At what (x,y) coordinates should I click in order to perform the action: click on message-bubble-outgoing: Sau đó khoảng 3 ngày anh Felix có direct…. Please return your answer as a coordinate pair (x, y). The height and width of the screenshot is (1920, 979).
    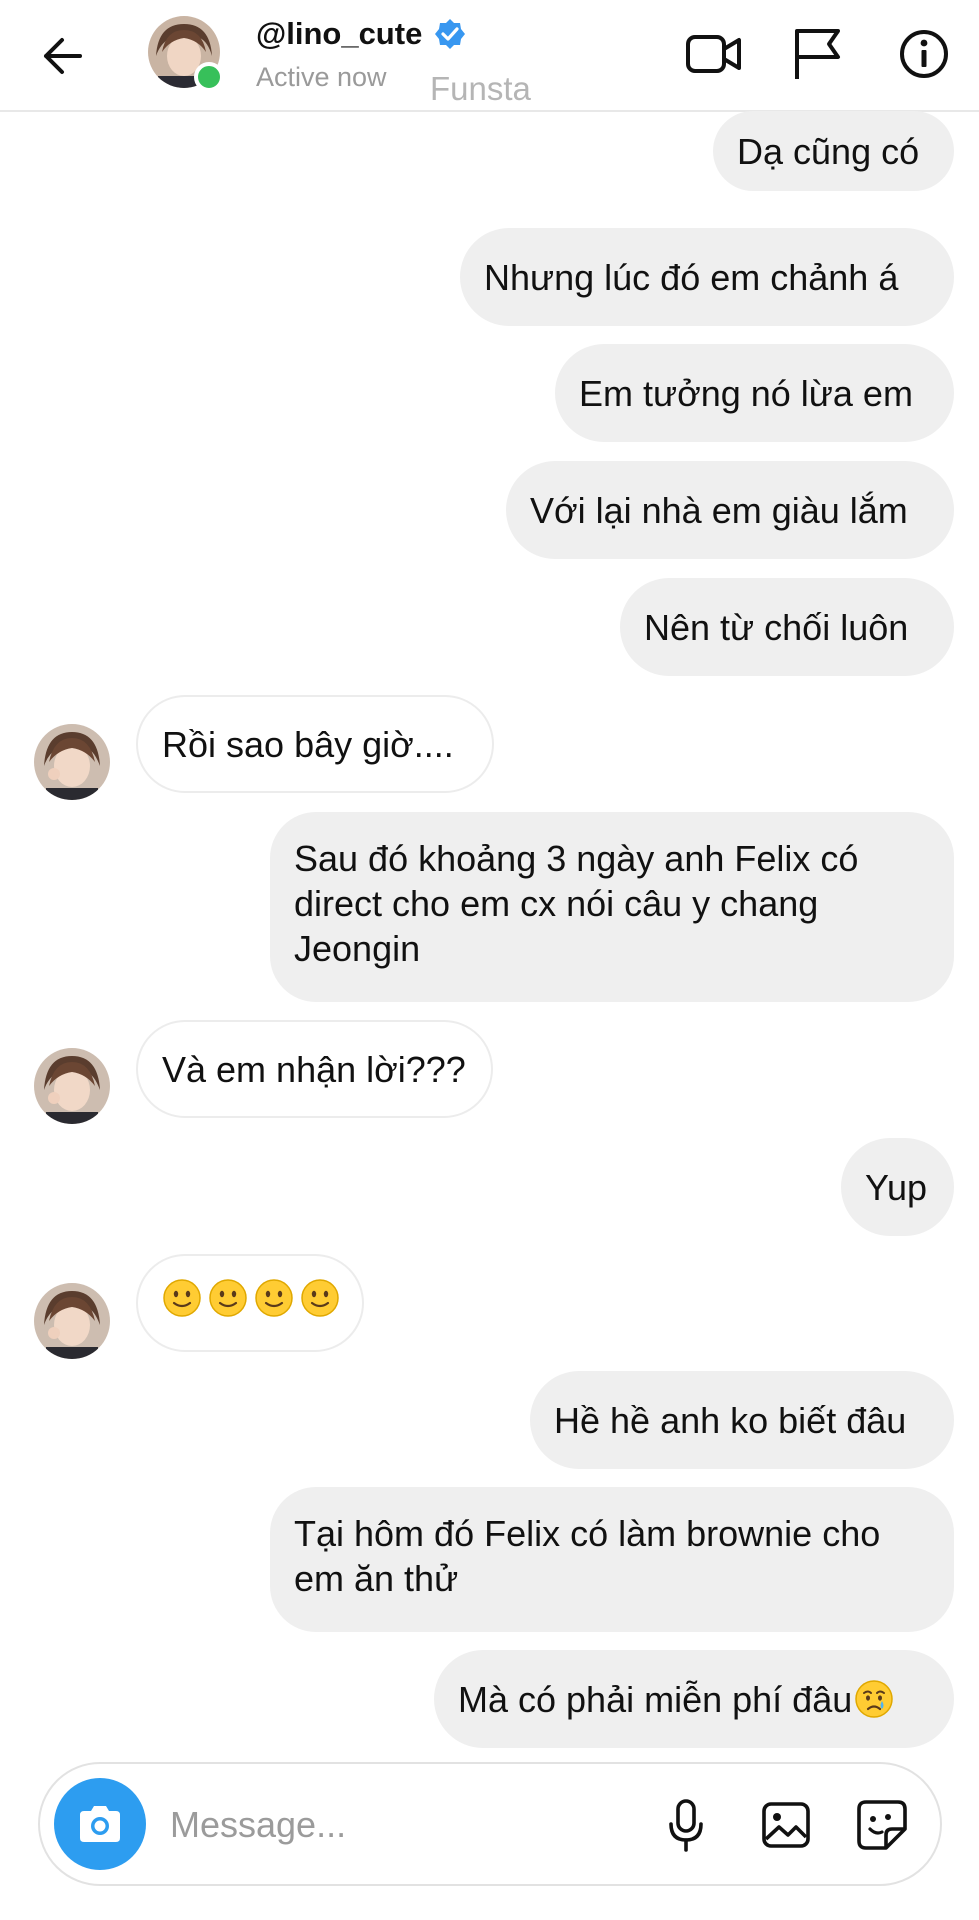
    Looking at the image, I should click on (612, 907).